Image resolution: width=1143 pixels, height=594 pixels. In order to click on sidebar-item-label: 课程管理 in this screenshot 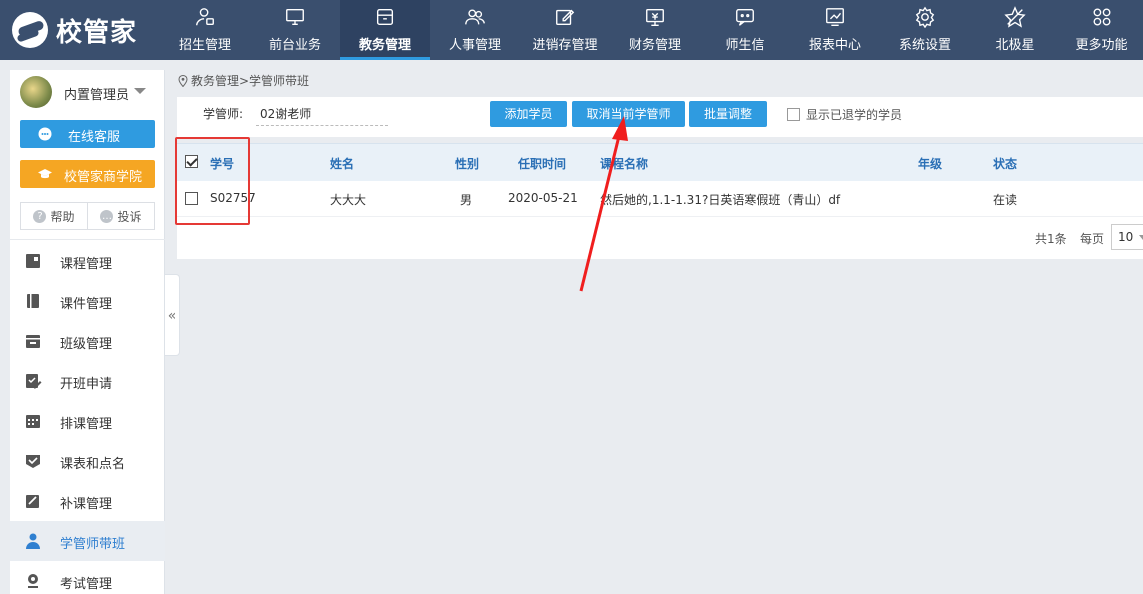, I will do `click(86, 264)`.